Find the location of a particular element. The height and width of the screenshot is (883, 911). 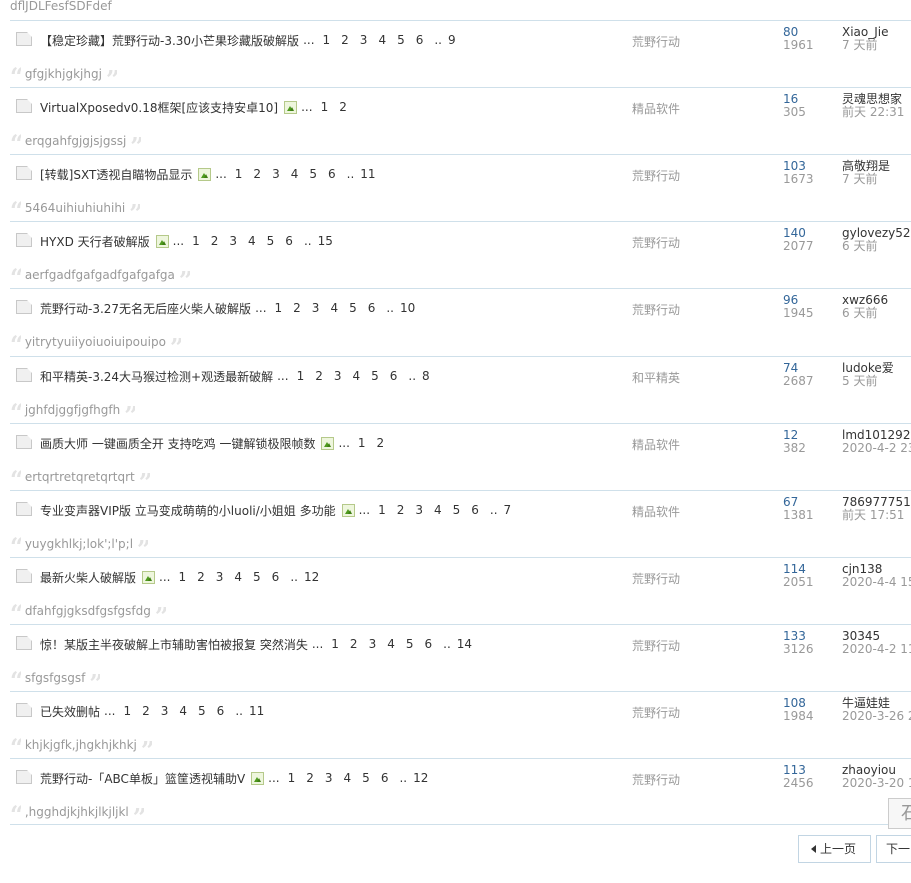

thread-title-link: [转载]SXT透视自瞄物品显示 is located at coordinates (116, 174).